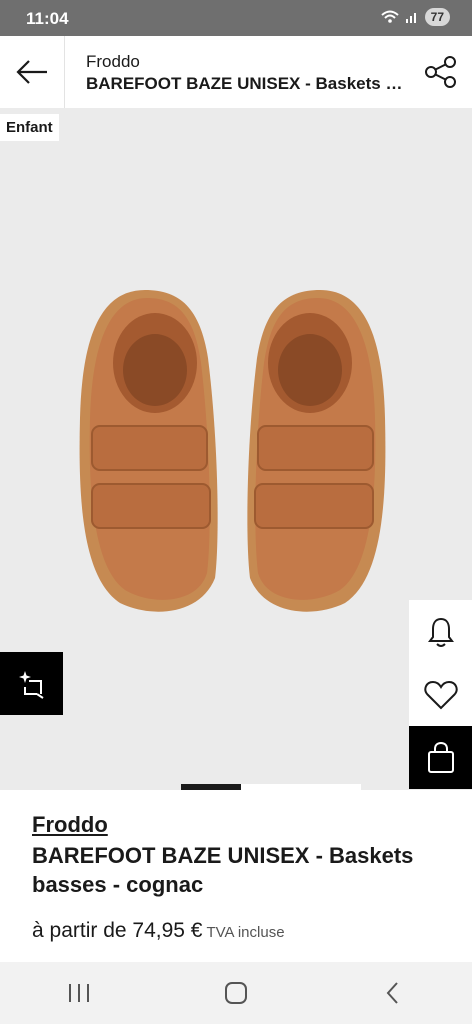 The height and width of the screenshot is (1024, 472). I want to click on product-action-bar, so click(440, 694).